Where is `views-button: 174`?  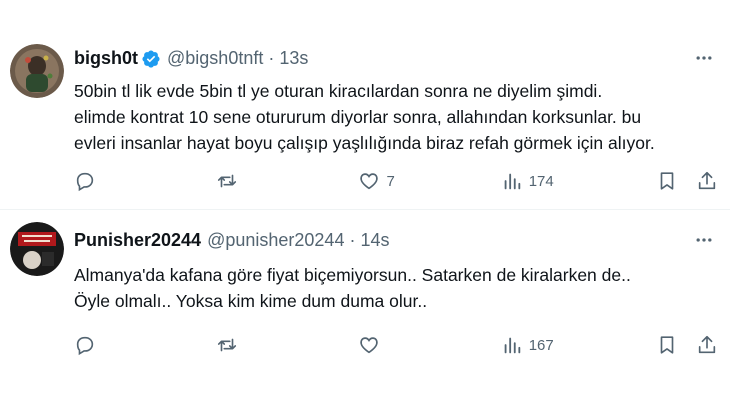 views-button: 174 is located at coordinates (527, 181).